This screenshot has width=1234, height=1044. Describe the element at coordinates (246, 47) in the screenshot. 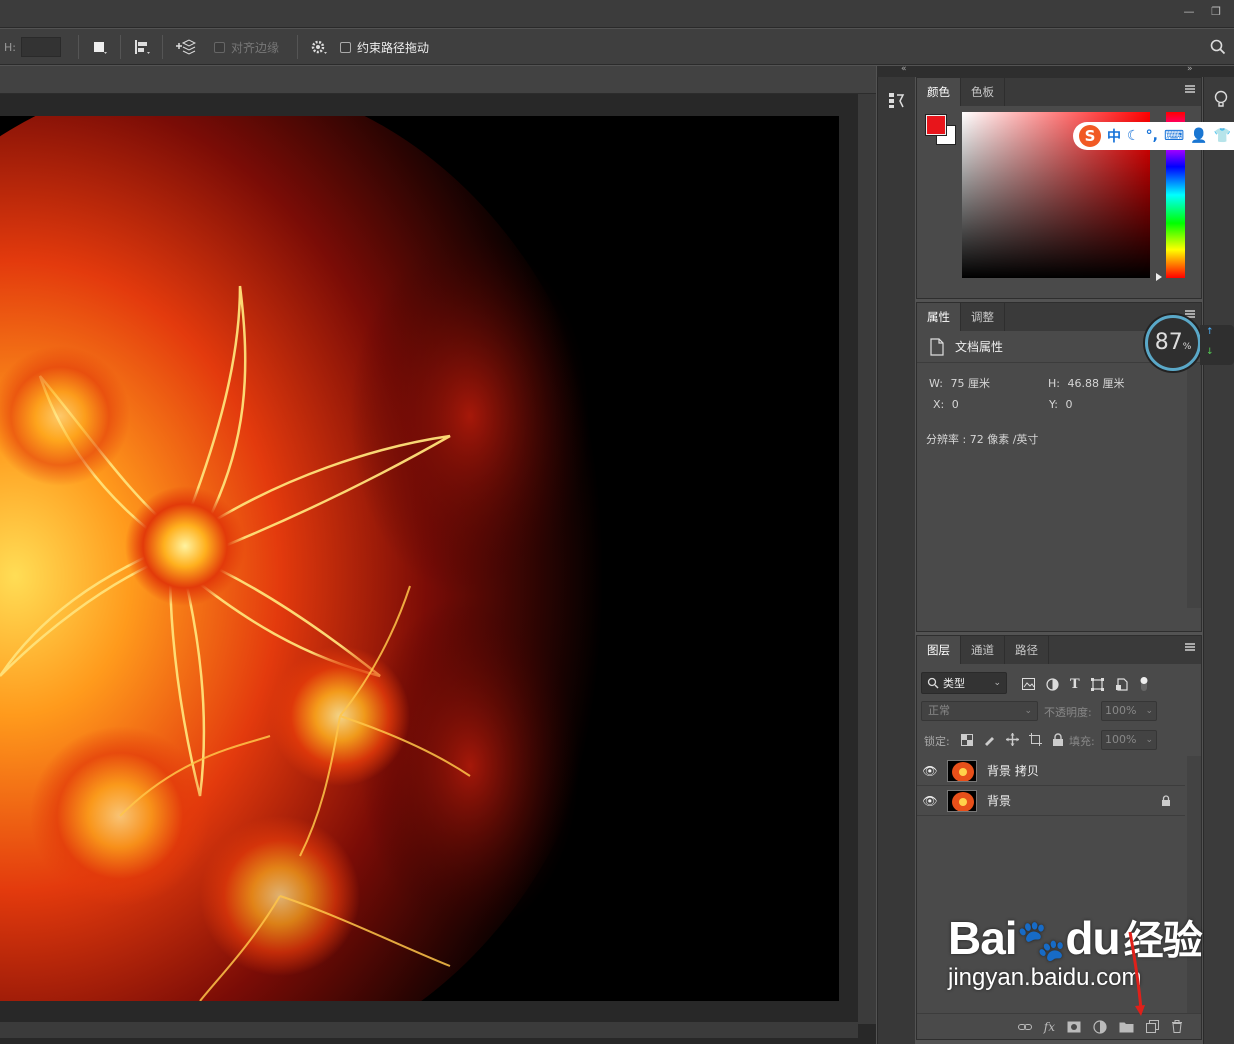

I see `align-edges-option: 对齐边缘` at that location.